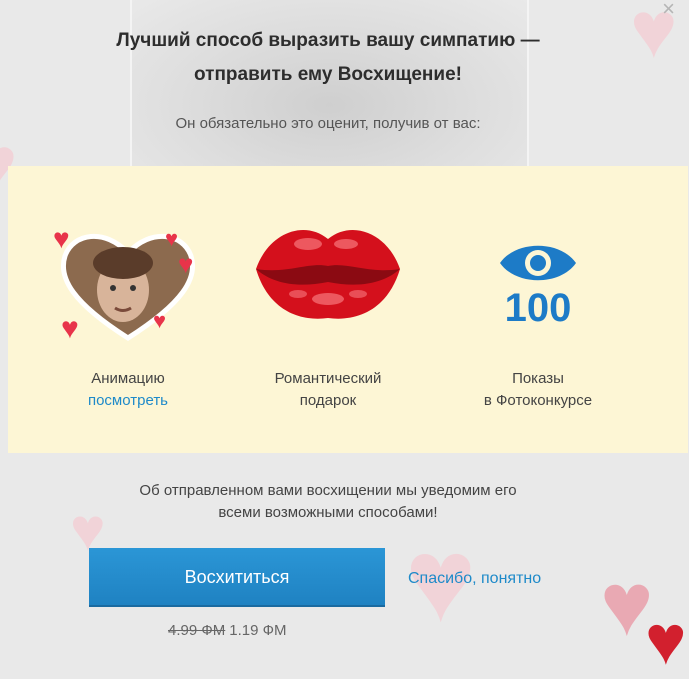 The image size is (689, 679). I want to click on feature-animation-caption: Анимацию посмотреть, so click(128, 390).